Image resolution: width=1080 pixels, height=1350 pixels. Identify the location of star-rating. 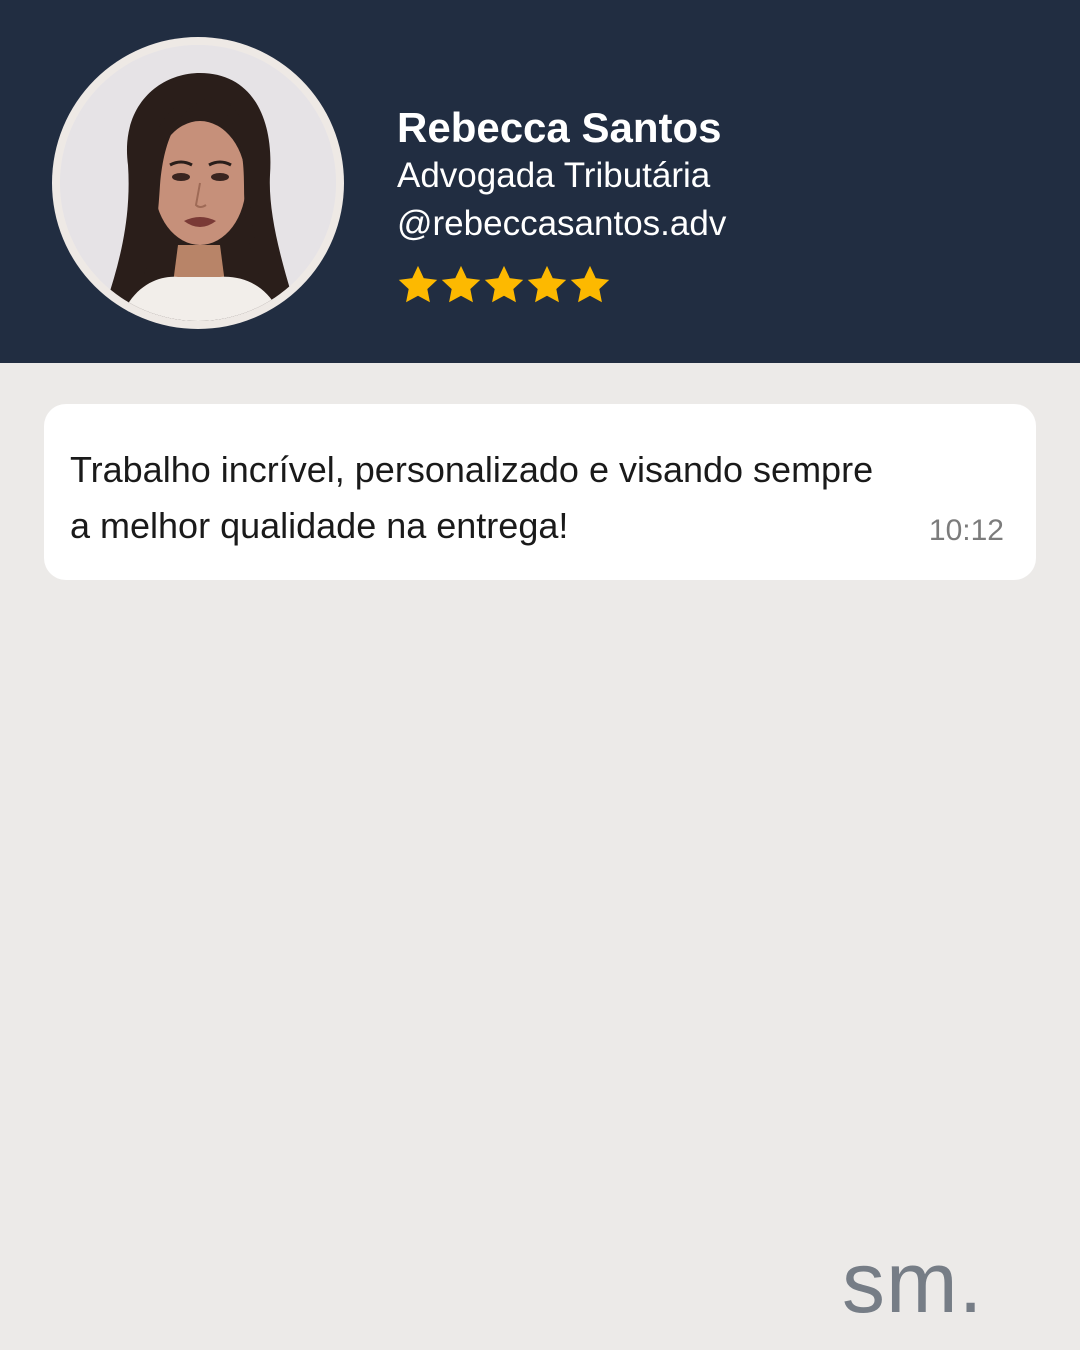
(504, 285).